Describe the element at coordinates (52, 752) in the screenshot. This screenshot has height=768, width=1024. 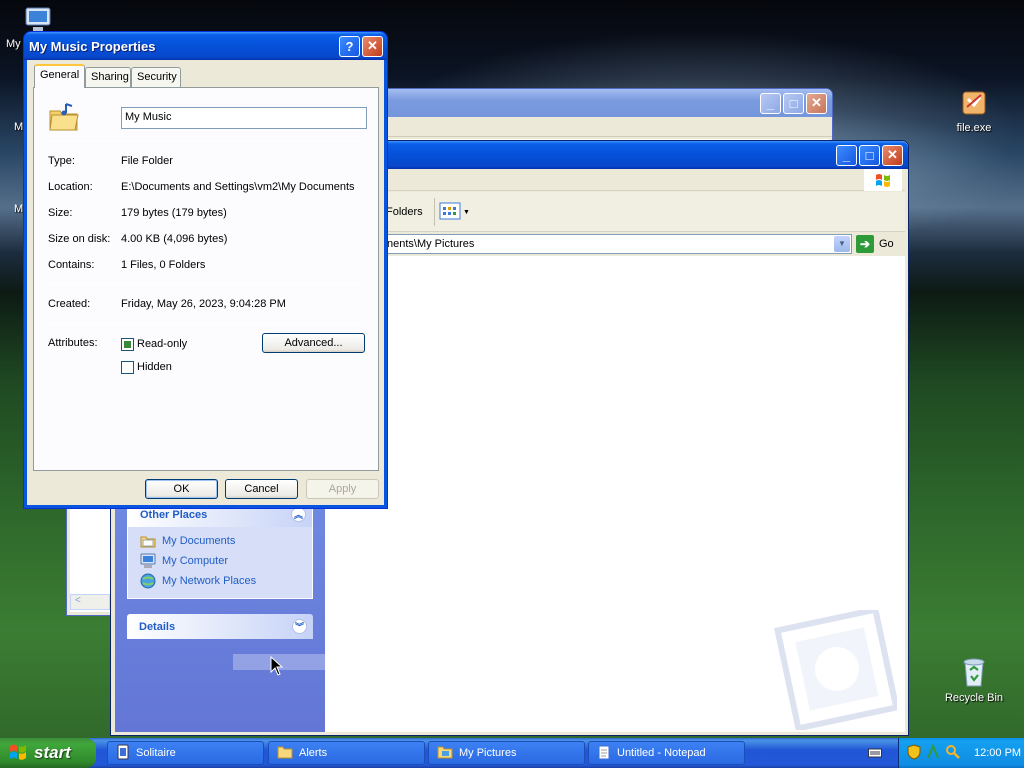
I see `start-label: start` at that location.